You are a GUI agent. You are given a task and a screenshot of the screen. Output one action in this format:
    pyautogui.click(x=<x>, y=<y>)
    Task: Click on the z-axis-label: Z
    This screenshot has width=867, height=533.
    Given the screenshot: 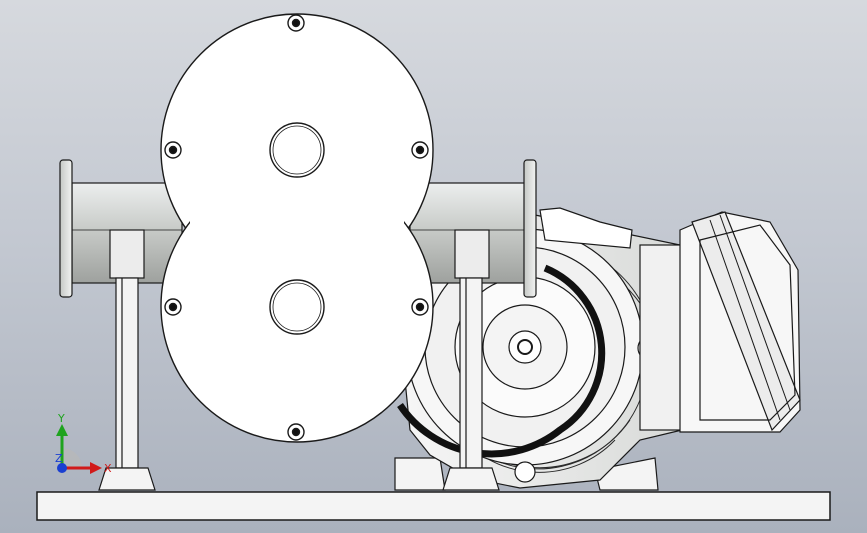 What is the action you would take?
    pyautogui.click(x=59, y=458)
    